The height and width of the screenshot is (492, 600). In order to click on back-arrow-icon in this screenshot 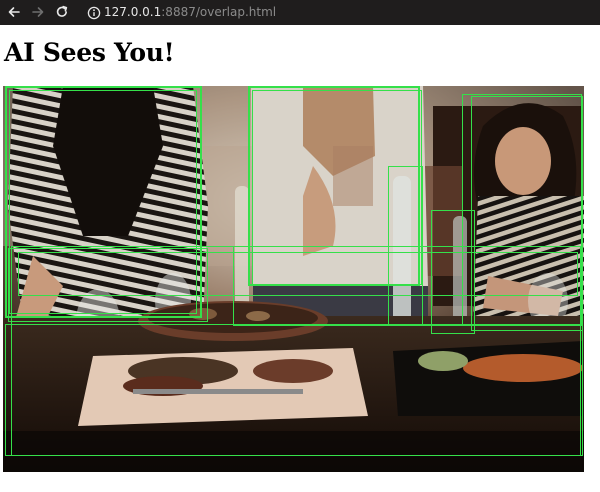, I will do `click(14, 12)`.